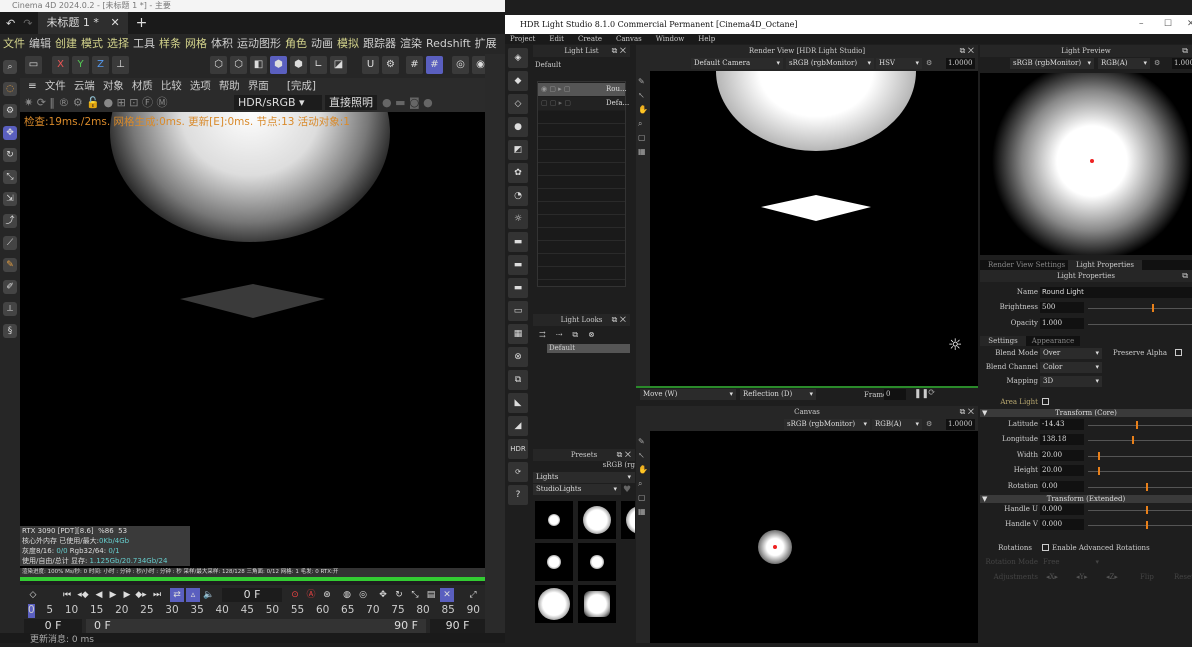 Image resolution: width=1192 pixels, height=647 pixels. Describe the element at coordinates (10, 287) in the screenshot. I see `brush-icon: ✐` at that location.